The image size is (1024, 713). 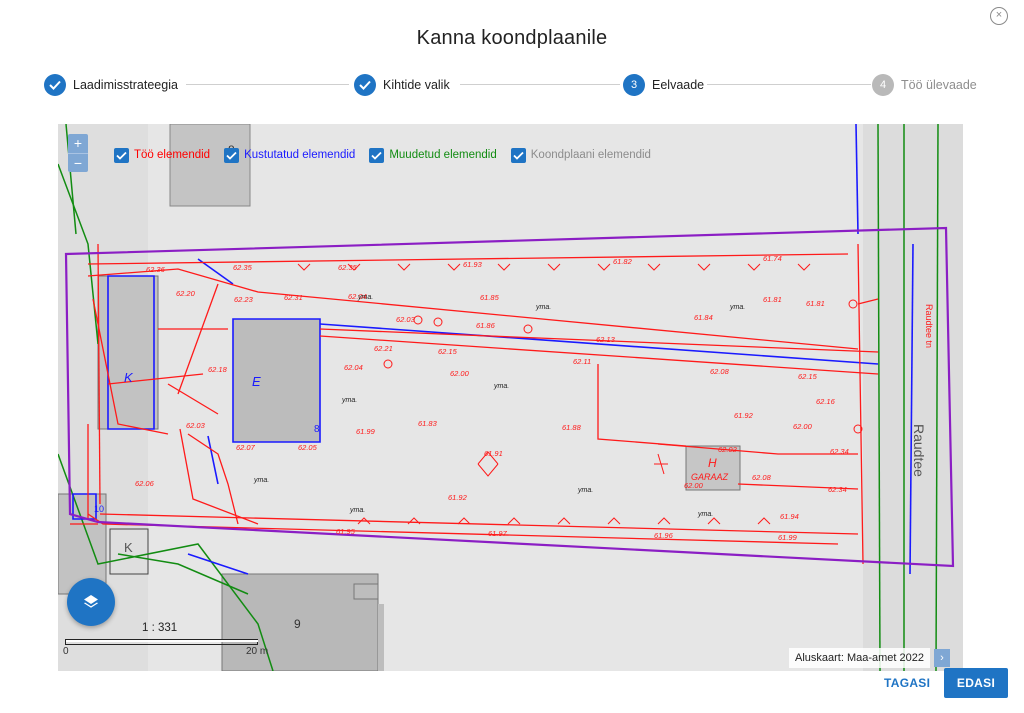 I want to click on elevation-label: 62.06, so click(x=145, y=483).